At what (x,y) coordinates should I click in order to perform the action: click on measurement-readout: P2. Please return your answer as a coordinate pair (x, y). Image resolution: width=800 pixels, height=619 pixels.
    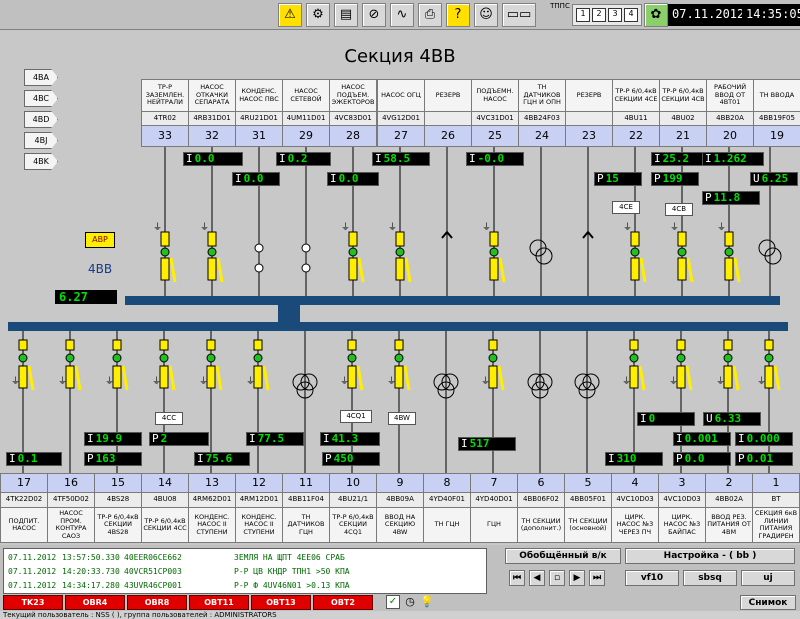
    Looking at the image, I should click on (179, 439).